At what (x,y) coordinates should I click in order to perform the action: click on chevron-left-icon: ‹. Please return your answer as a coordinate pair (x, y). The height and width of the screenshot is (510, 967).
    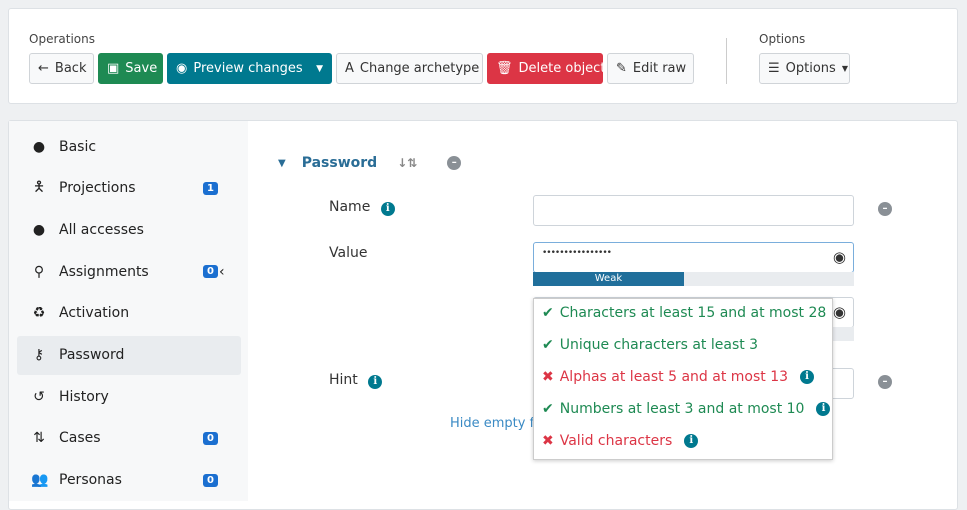
    Looking at the image, I should click on (222, 272).